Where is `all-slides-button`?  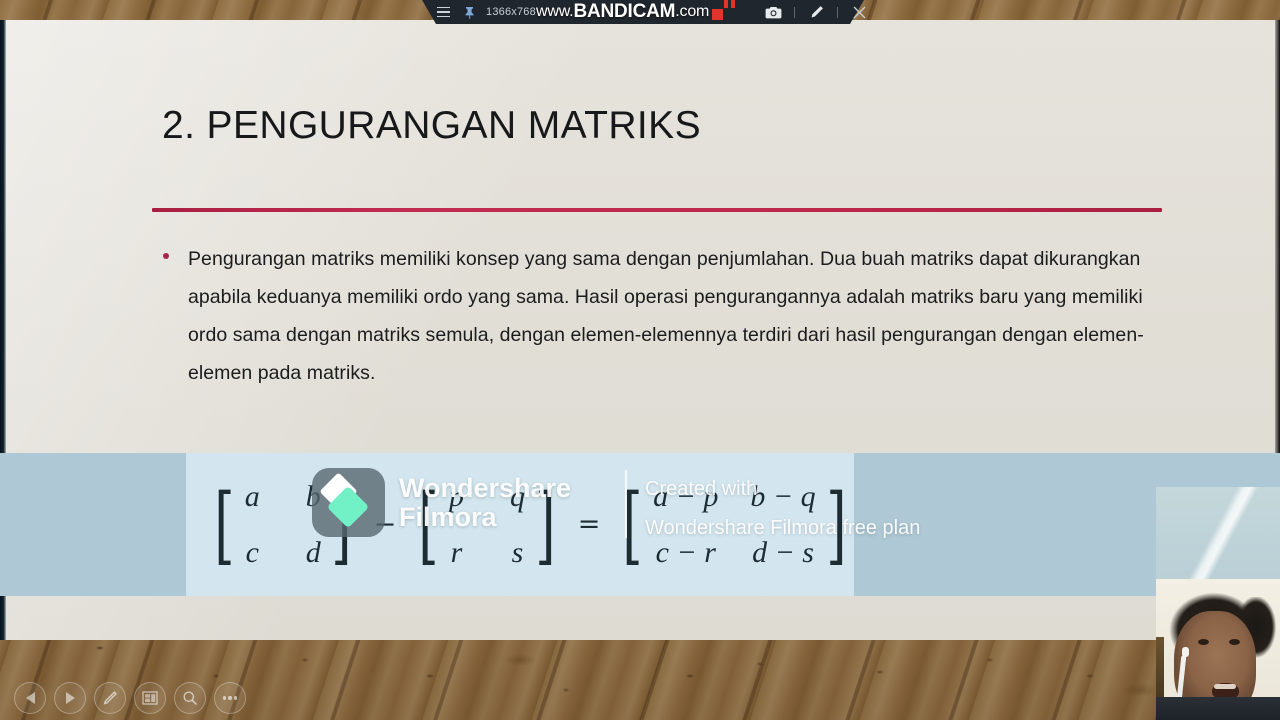
all-slides-button is located at coordinates (150, 698).